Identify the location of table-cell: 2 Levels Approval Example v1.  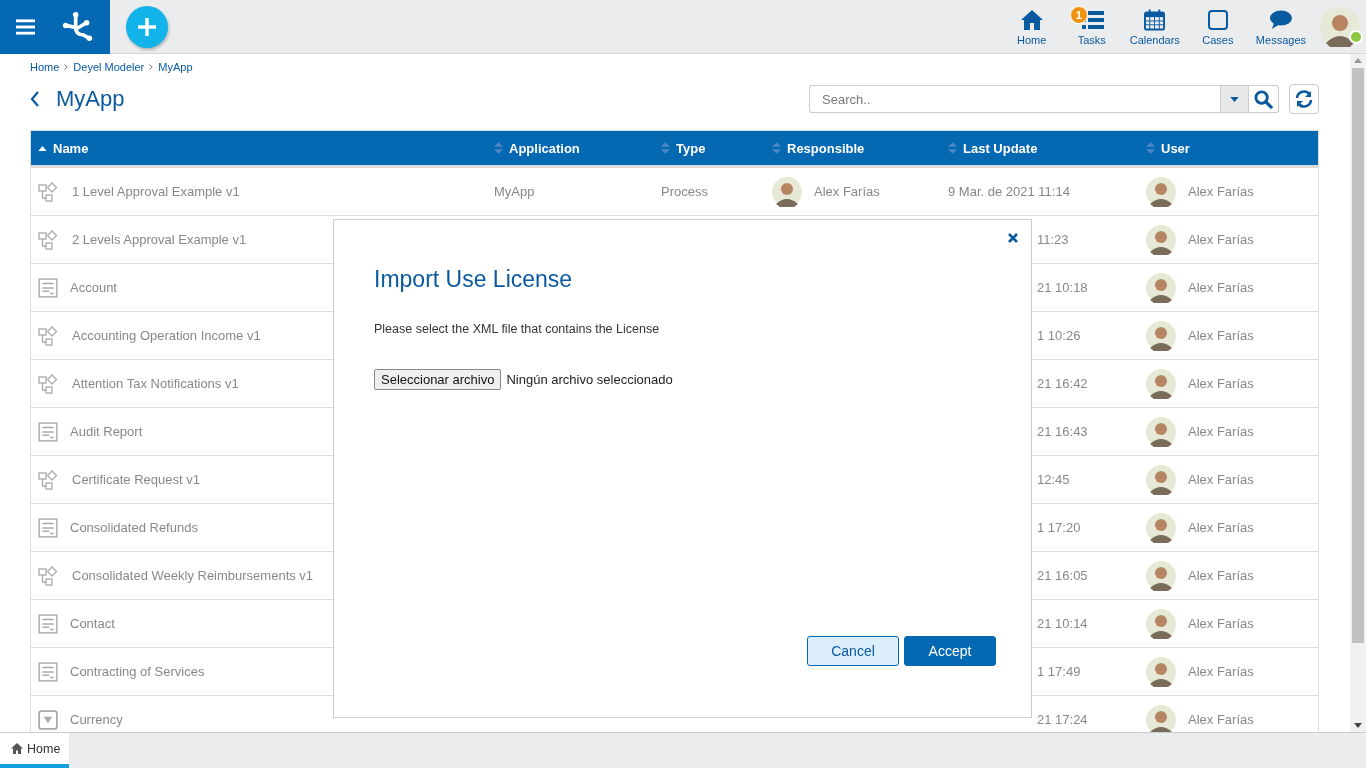
(159, 239).